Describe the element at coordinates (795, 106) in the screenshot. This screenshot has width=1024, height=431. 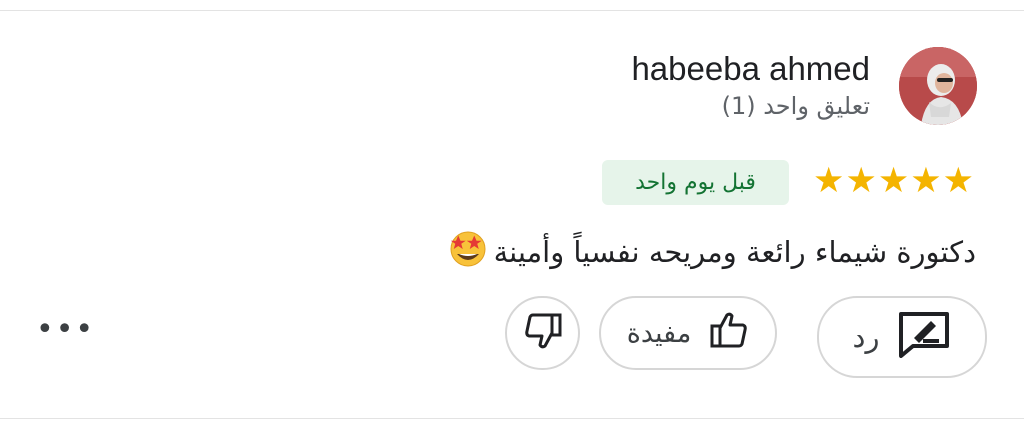
I see `review-count: تعليق واحد (1)` at that location.